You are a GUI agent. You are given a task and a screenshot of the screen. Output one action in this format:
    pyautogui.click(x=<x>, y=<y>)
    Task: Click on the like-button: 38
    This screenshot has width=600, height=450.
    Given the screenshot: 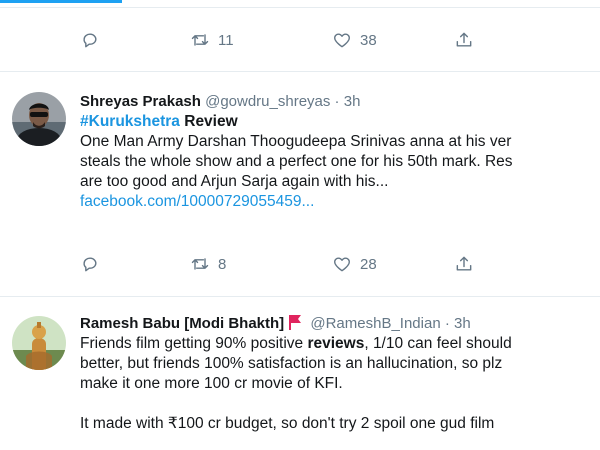 What is the action you would take?
    pyautogui.click(x=354, y=40)
    